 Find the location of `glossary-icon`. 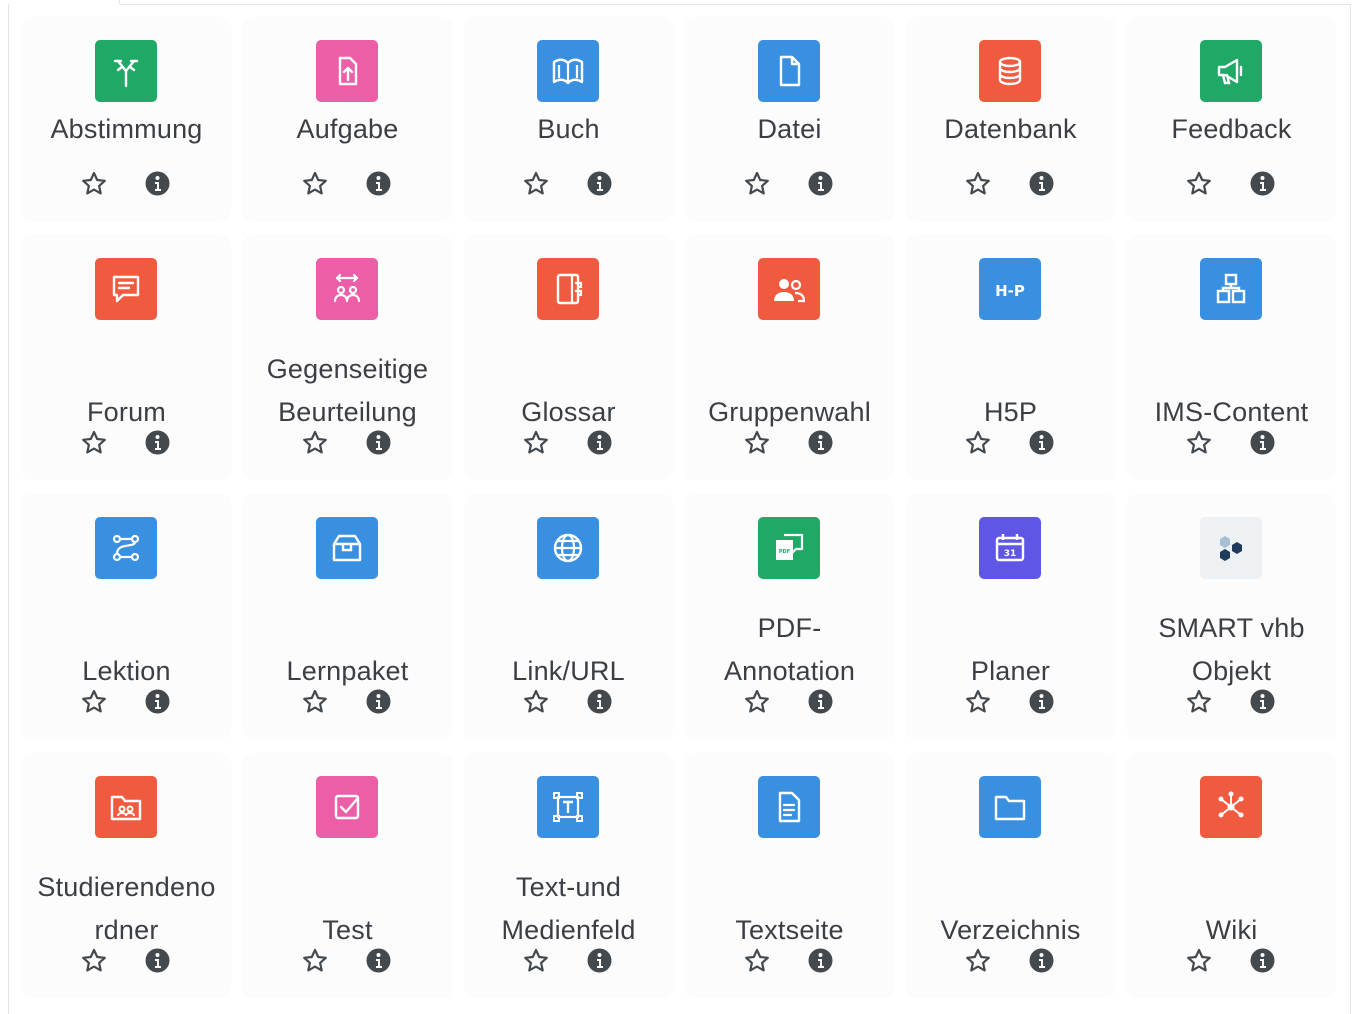

glossary-icon is located at coordinates (568, 289).